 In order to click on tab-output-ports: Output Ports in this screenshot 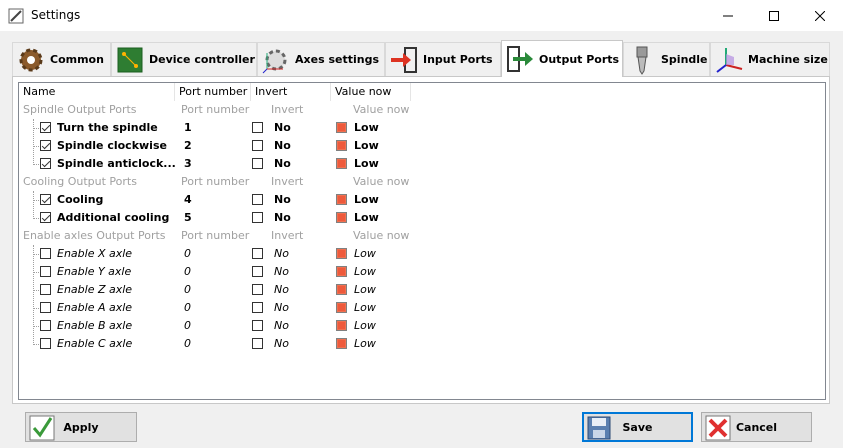, I will do `click(562, 58)`.